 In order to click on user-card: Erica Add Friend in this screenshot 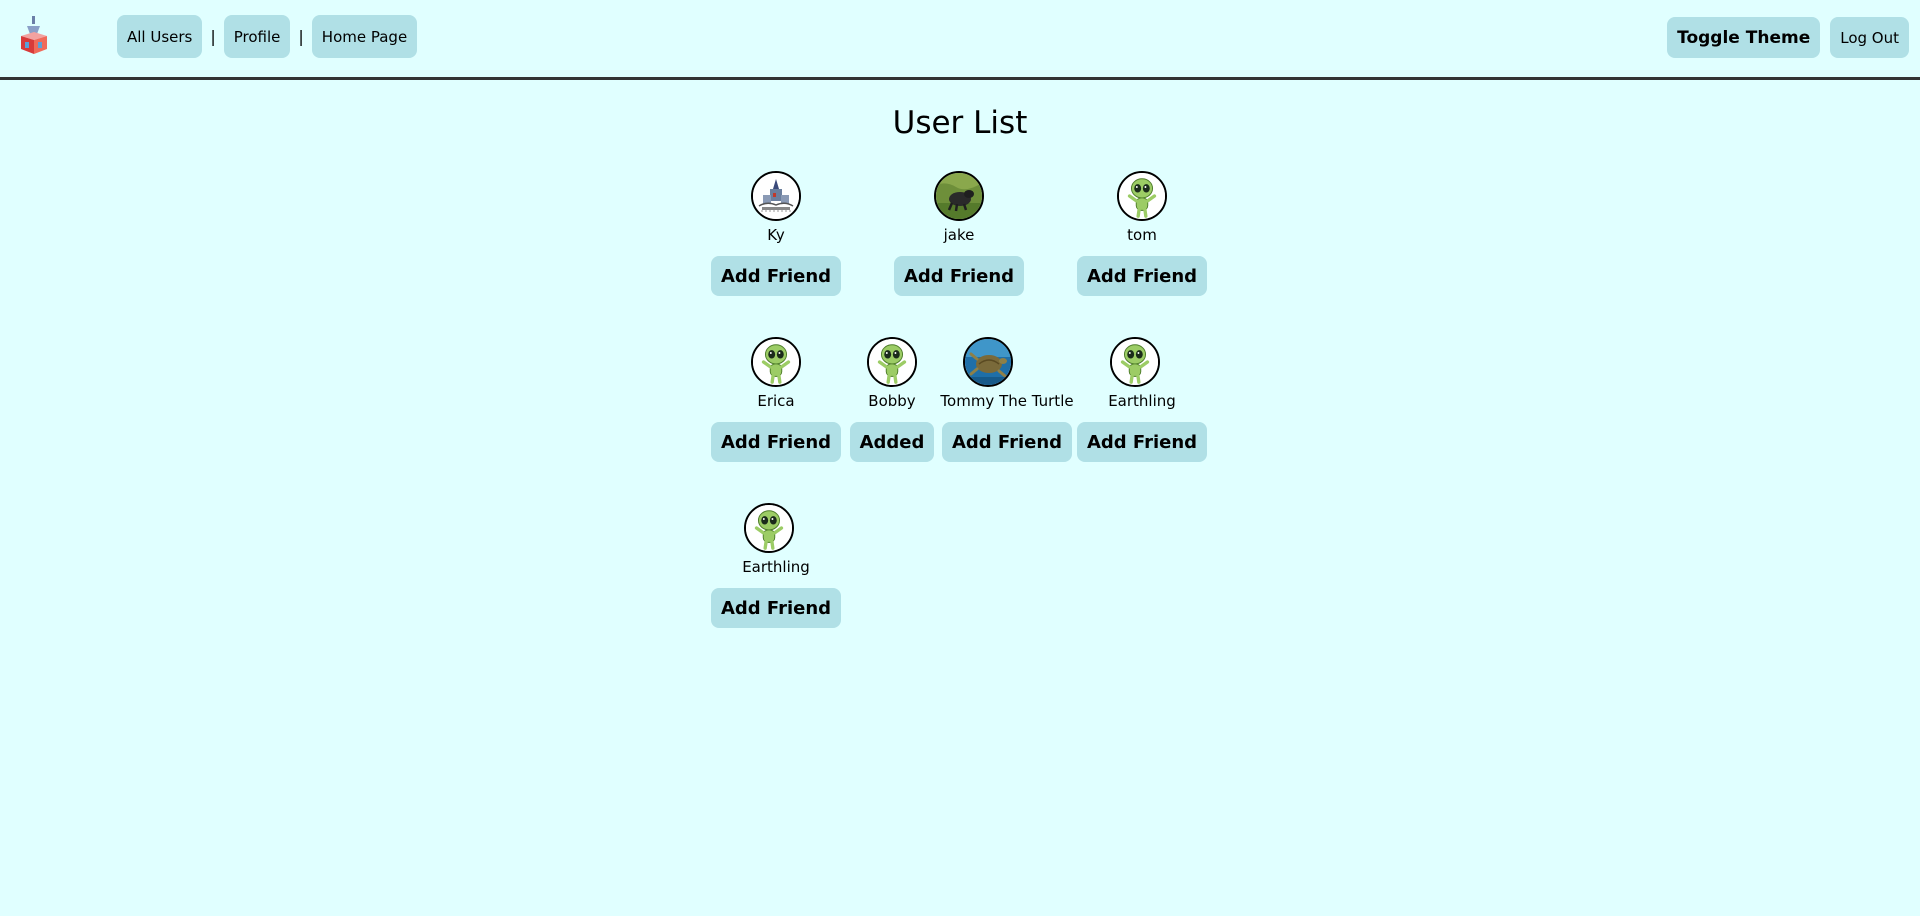, I will do `click(776, 399)`.